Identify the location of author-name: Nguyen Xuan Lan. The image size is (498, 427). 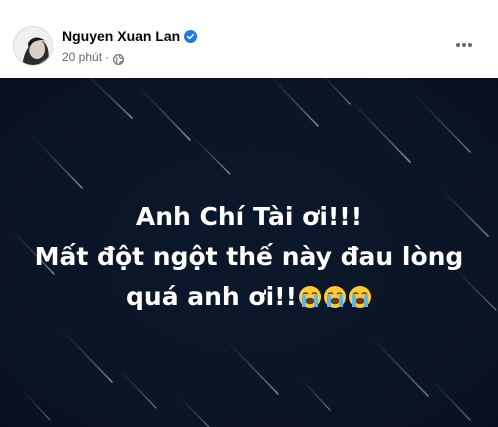
(121, 36).